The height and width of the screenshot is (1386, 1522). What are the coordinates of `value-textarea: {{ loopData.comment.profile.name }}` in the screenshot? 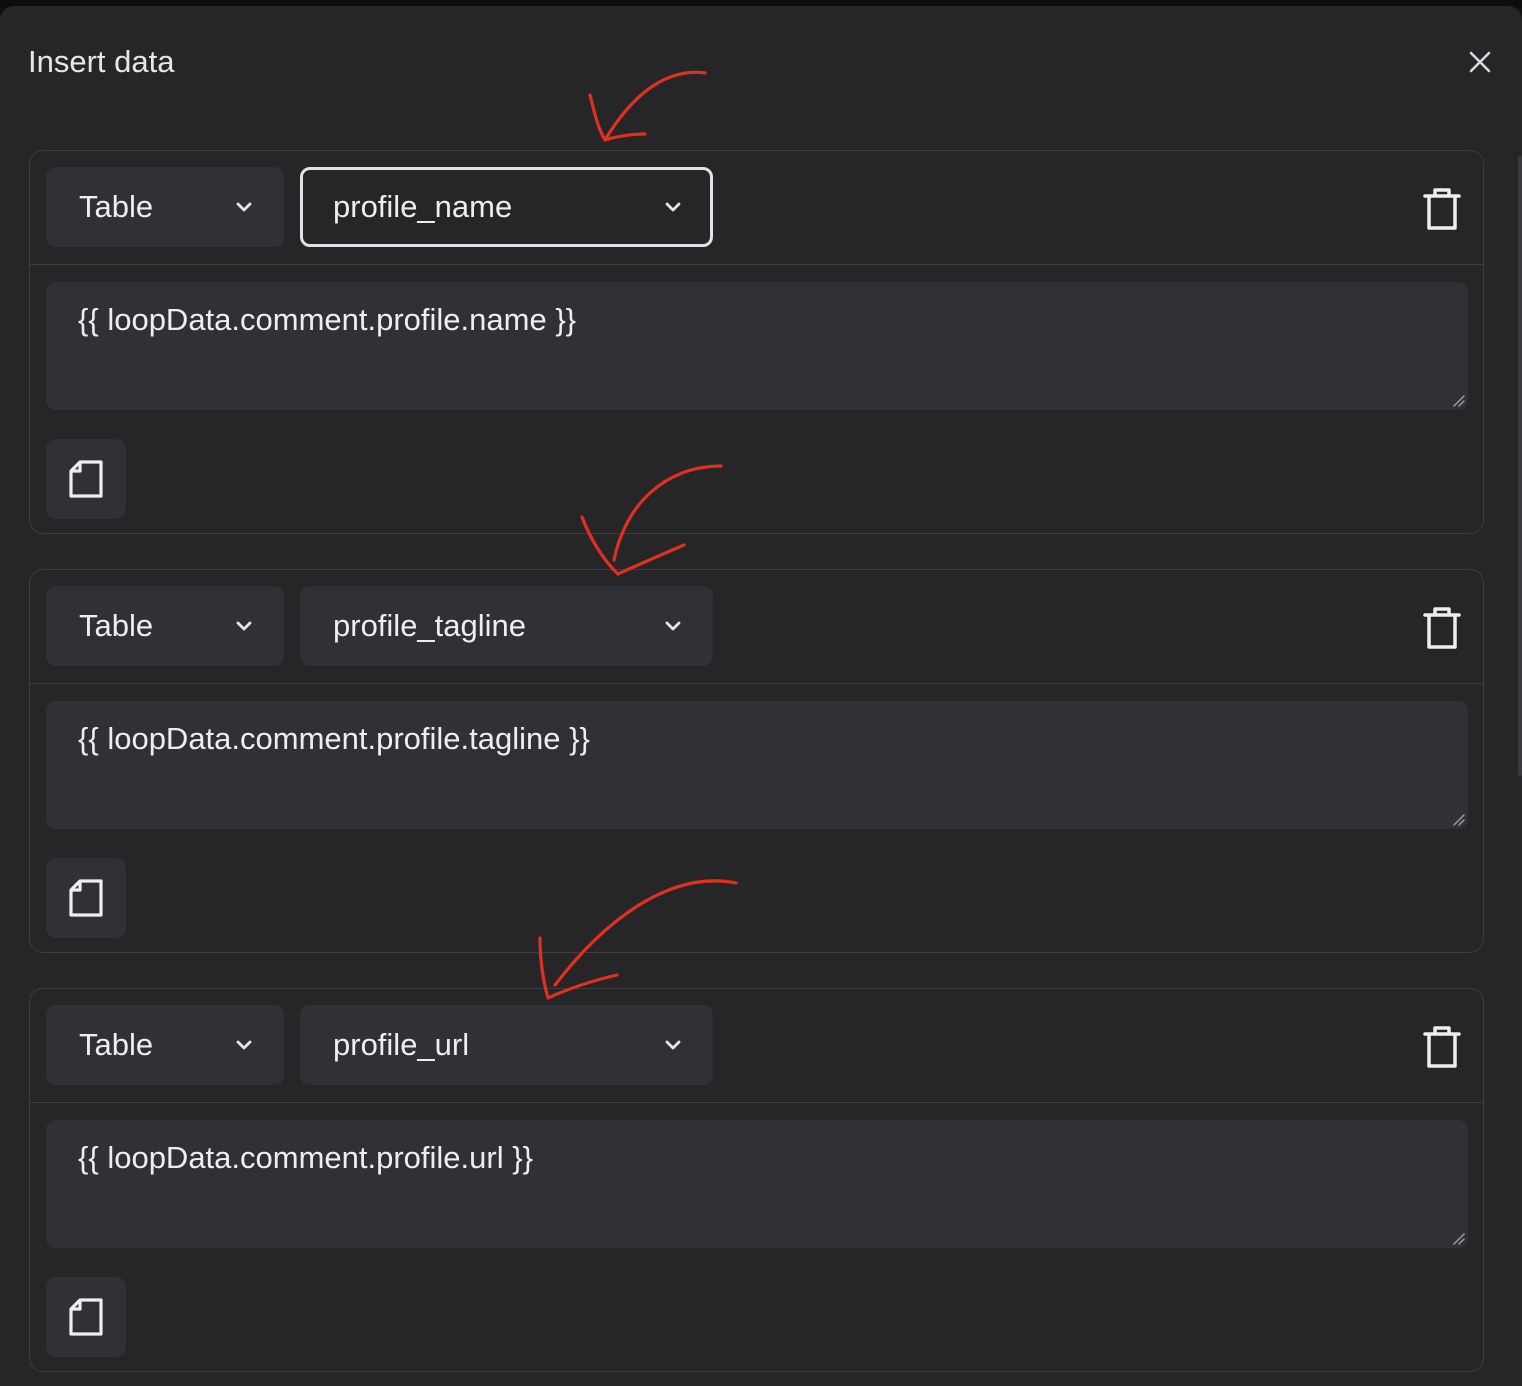 It's located at (757, 346).